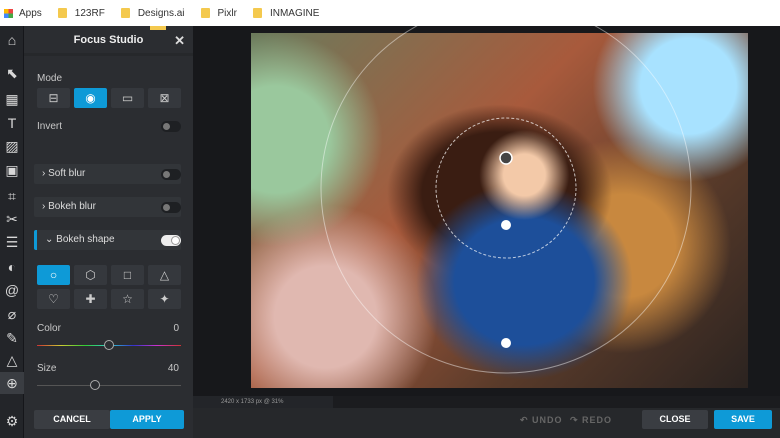  I want to click on color-value: 0, so click(176, 328).